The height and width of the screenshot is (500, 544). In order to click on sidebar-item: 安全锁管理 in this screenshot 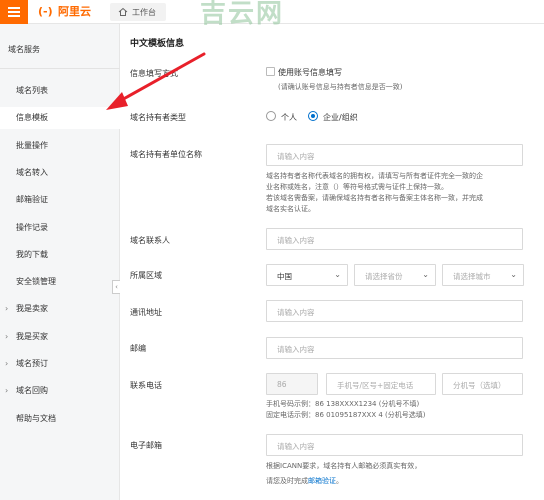, I will do `click(60, 282)`.